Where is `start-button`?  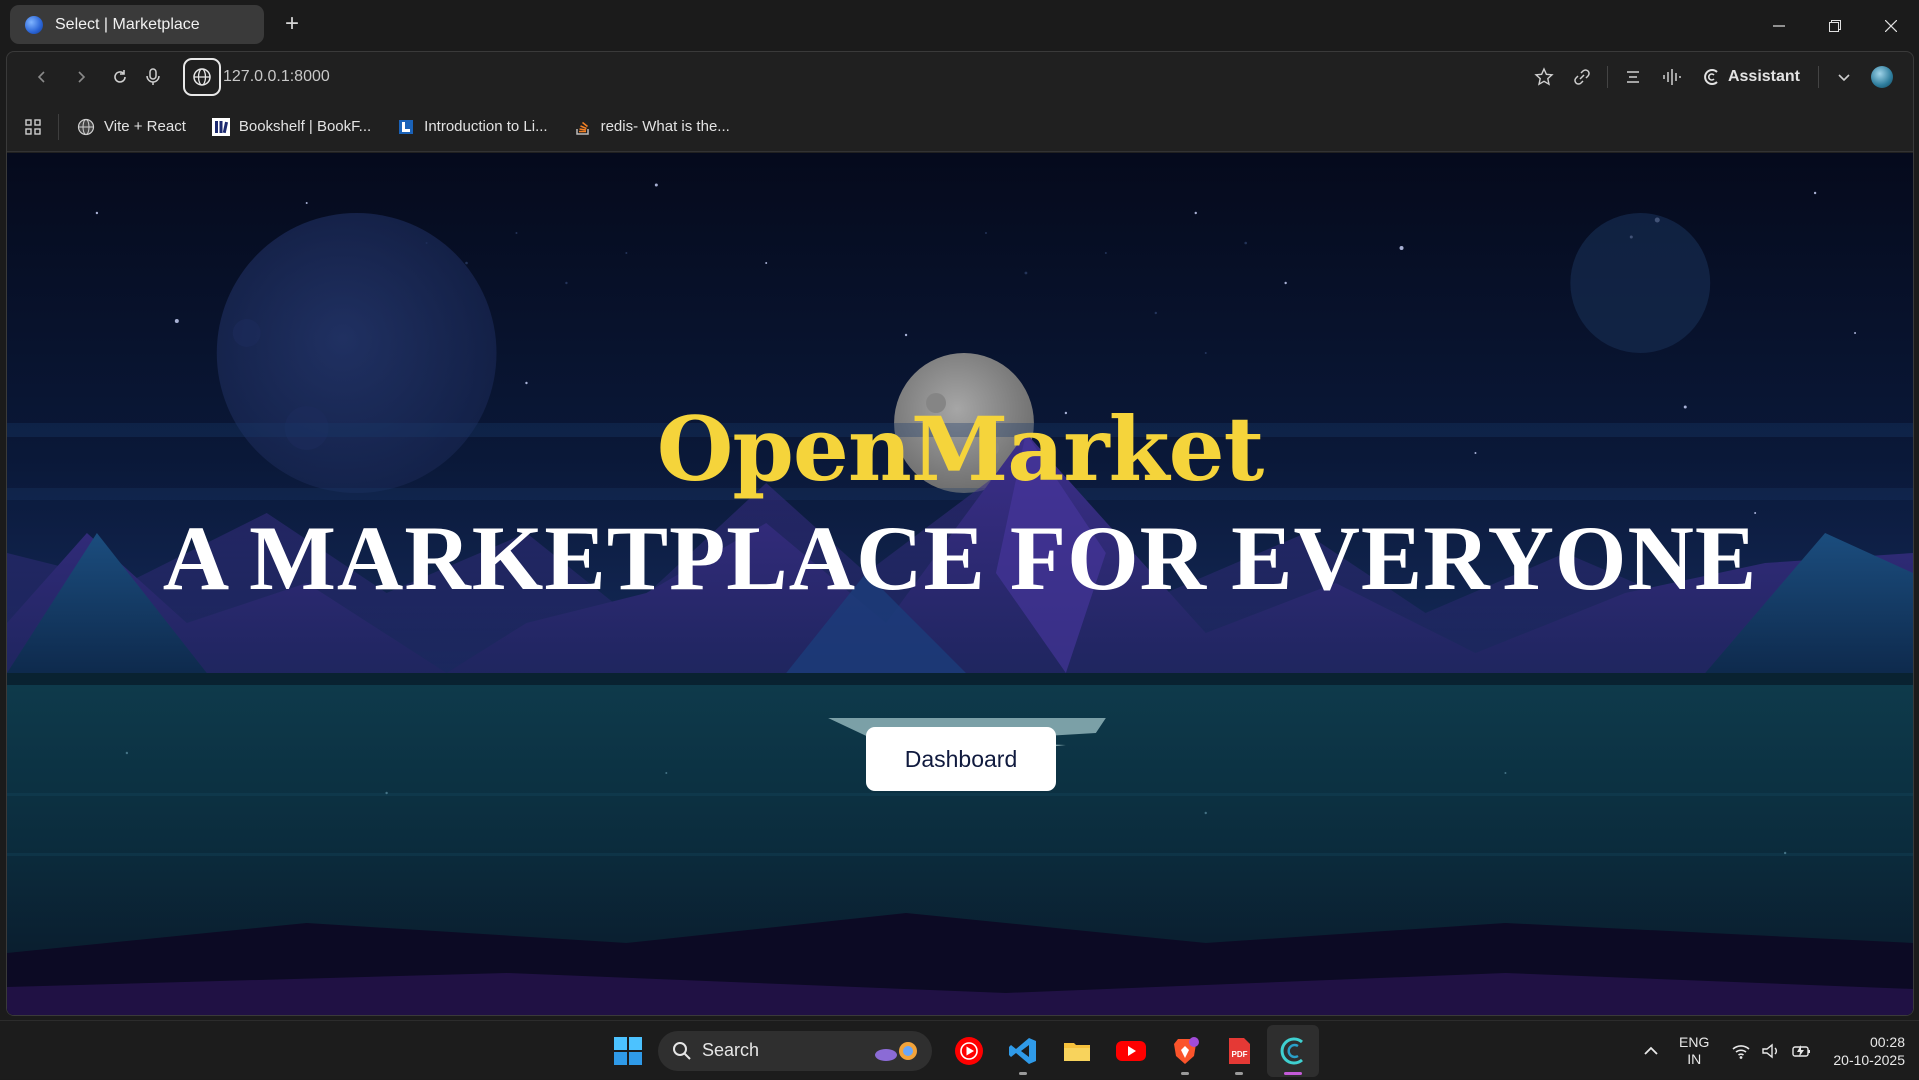 start-button is located at coordinates (628, 1051).